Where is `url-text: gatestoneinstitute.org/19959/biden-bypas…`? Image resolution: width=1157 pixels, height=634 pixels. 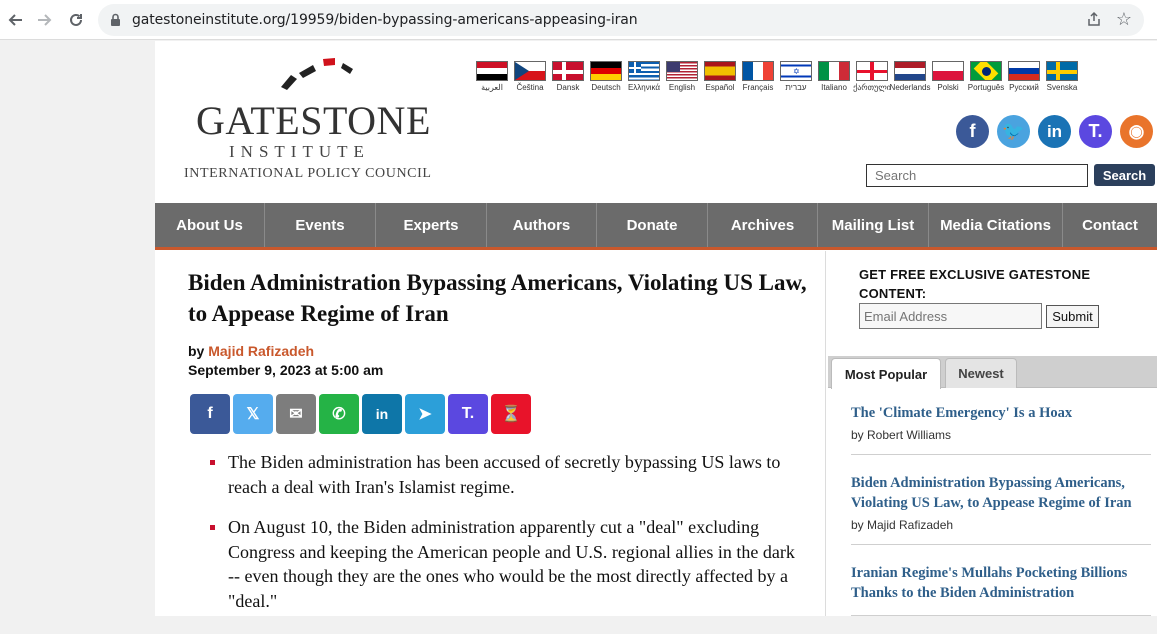
url-text: gatestoneinstitute.org/19959/biden-bypas… is located at coordinates (385, 20).